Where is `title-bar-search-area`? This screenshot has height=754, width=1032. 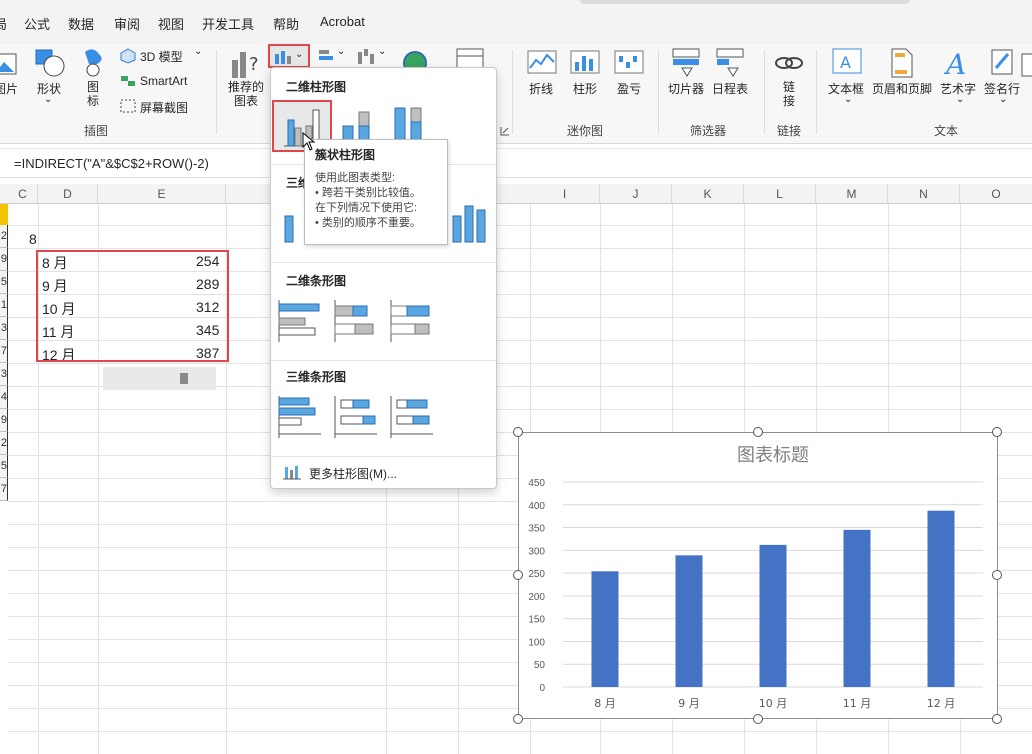
title-bar-search-area is located at coordinates (745, 2).